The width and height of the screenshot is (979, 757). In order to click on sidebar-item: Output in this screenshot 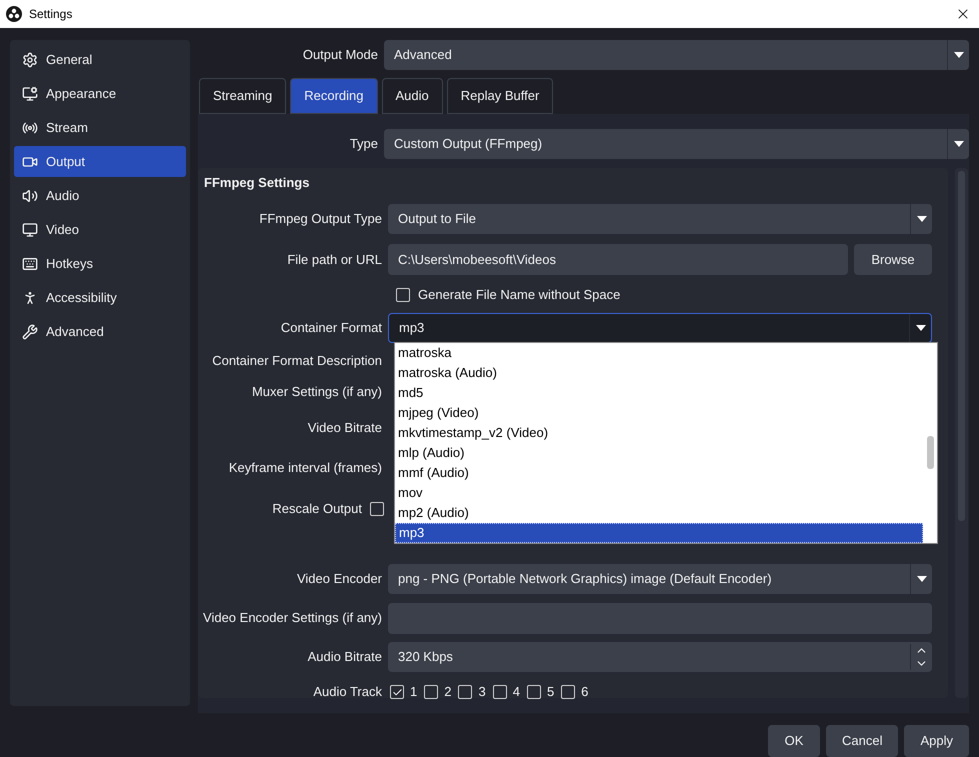, I will do `click(100, 161)`.